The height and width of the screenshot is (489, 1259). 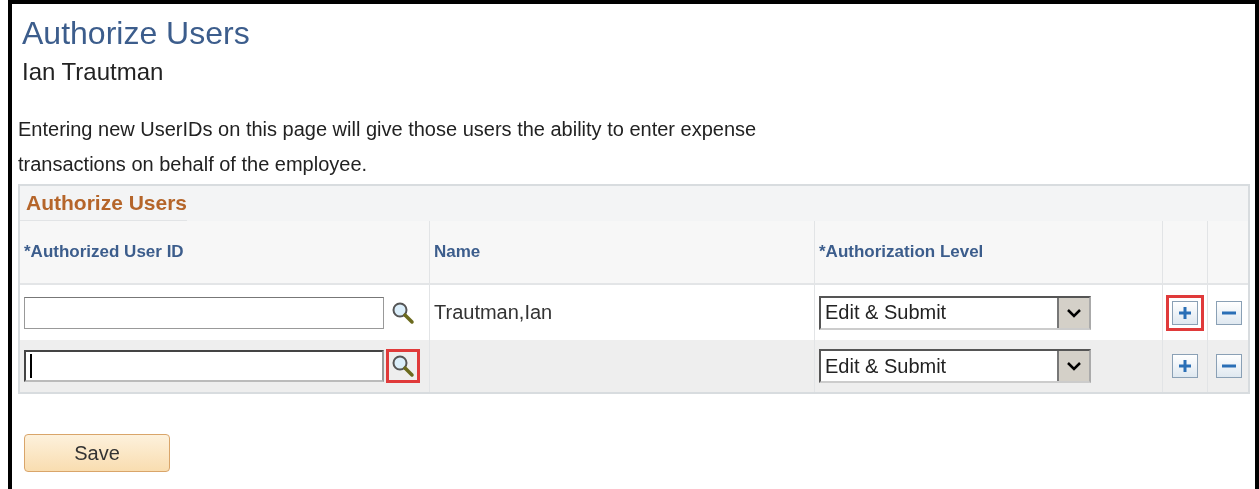 What do you see at coordinates (104, 252) in the screenshot?
I see `column-header: *Authorized User ID` at bounding box center [104, 252].